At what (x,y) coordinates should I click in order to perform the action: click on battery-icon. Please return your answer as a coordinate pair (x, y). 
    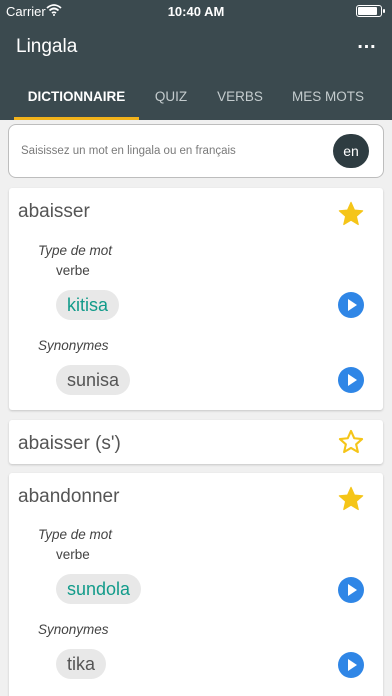
    Looking at the image, I should click on (370, 11).